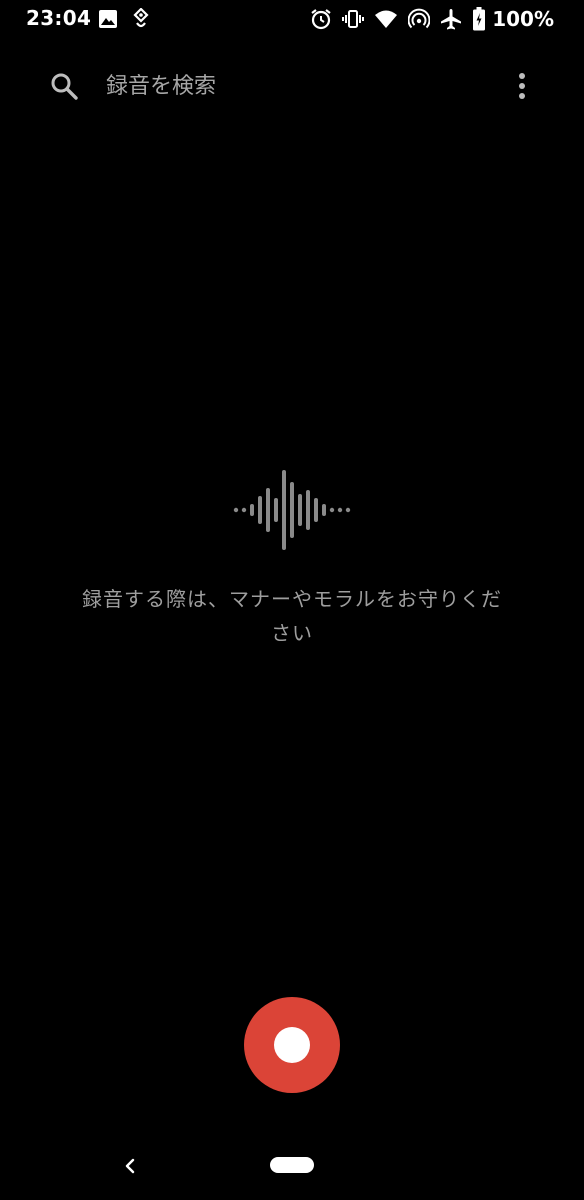  I want to click on wifi-icon, so click(386, 19).